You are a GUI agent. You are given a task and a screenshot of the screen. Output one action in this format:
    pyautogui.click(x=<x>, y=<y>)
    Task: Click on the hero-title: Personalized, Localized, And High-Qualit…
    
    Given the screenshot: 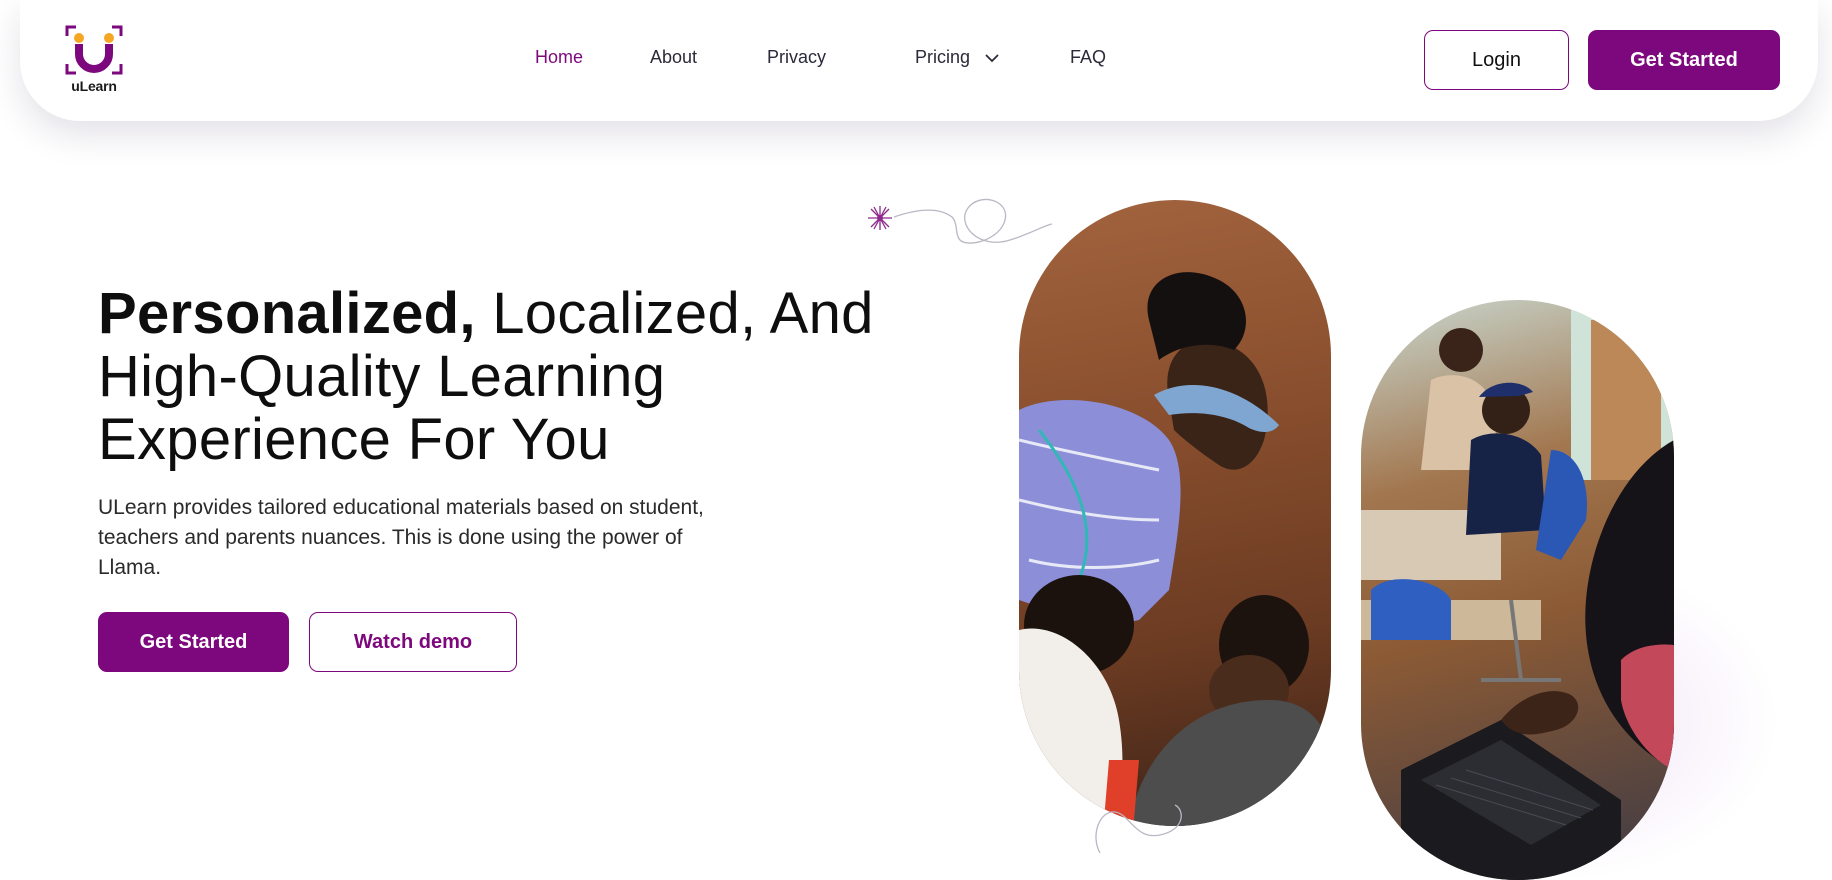 What is the action you would take?
    pyautogui.click(x=513, y=376)
    